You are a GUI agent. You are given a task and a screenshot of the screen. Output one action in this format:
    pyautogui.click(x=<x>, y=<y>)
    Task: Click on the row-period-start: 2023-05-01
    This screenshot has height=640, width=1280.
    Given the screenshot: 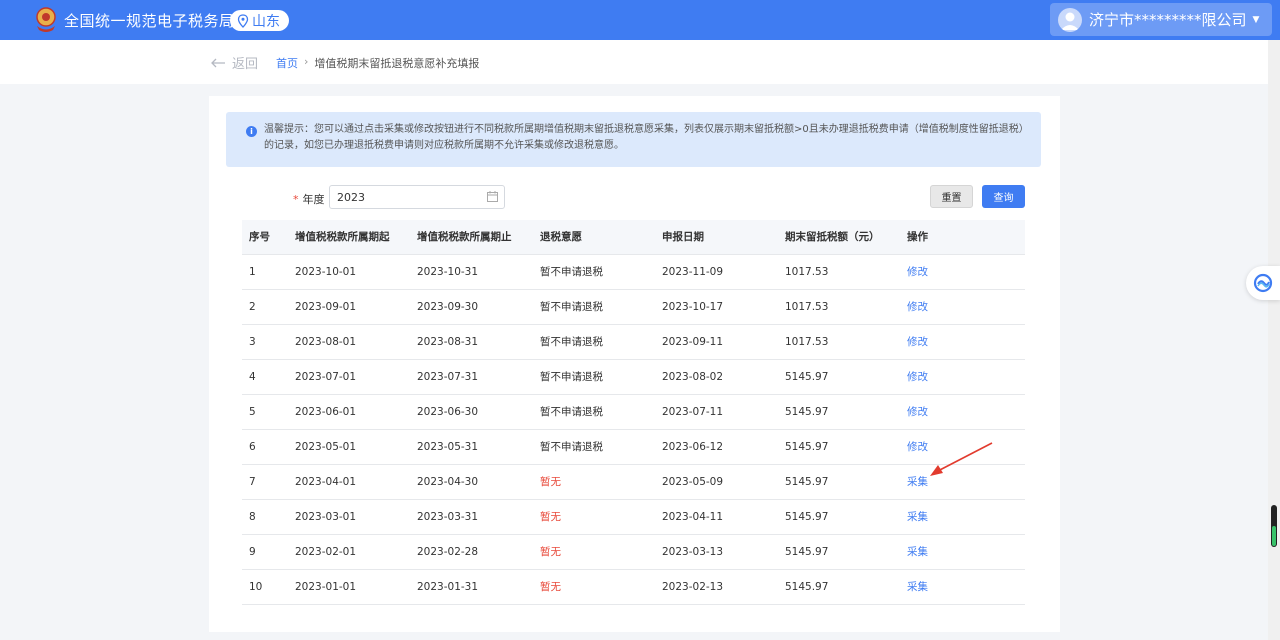 What is the action you would take?
    pyautogui.click(x=326, y=447)
    